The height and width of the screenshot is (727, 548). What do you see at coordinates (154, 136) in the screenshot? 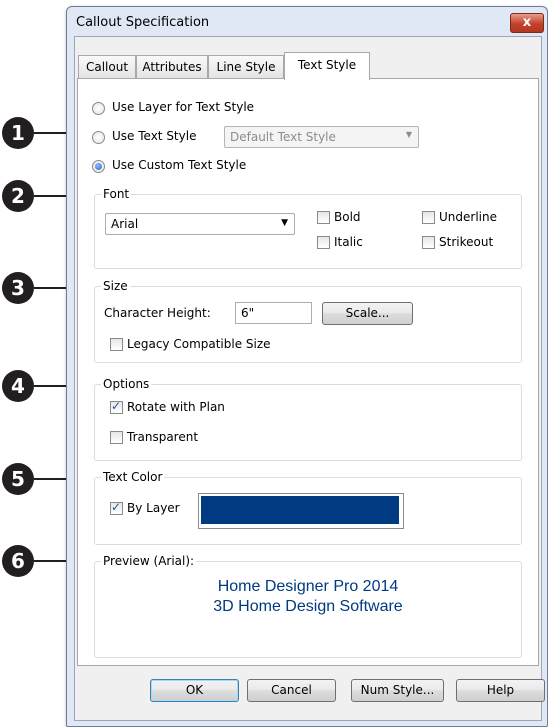
I see `use-text-style-label: Use Text Style` at bounding box center [154, 136].